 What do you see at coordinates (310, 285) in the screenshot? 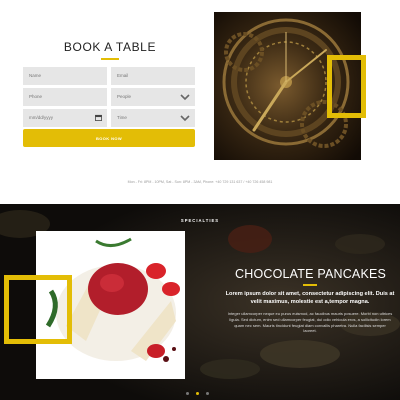
I see `dish-title-underline` at bounding box center [310, 285].